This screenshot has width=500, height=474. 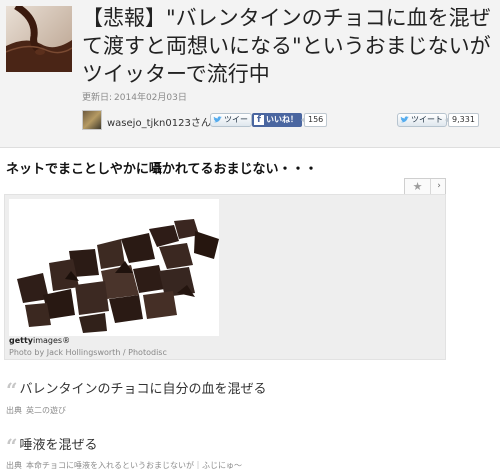 I want to click on tweet-button-left: ツイー, so click(x=231, y=120).